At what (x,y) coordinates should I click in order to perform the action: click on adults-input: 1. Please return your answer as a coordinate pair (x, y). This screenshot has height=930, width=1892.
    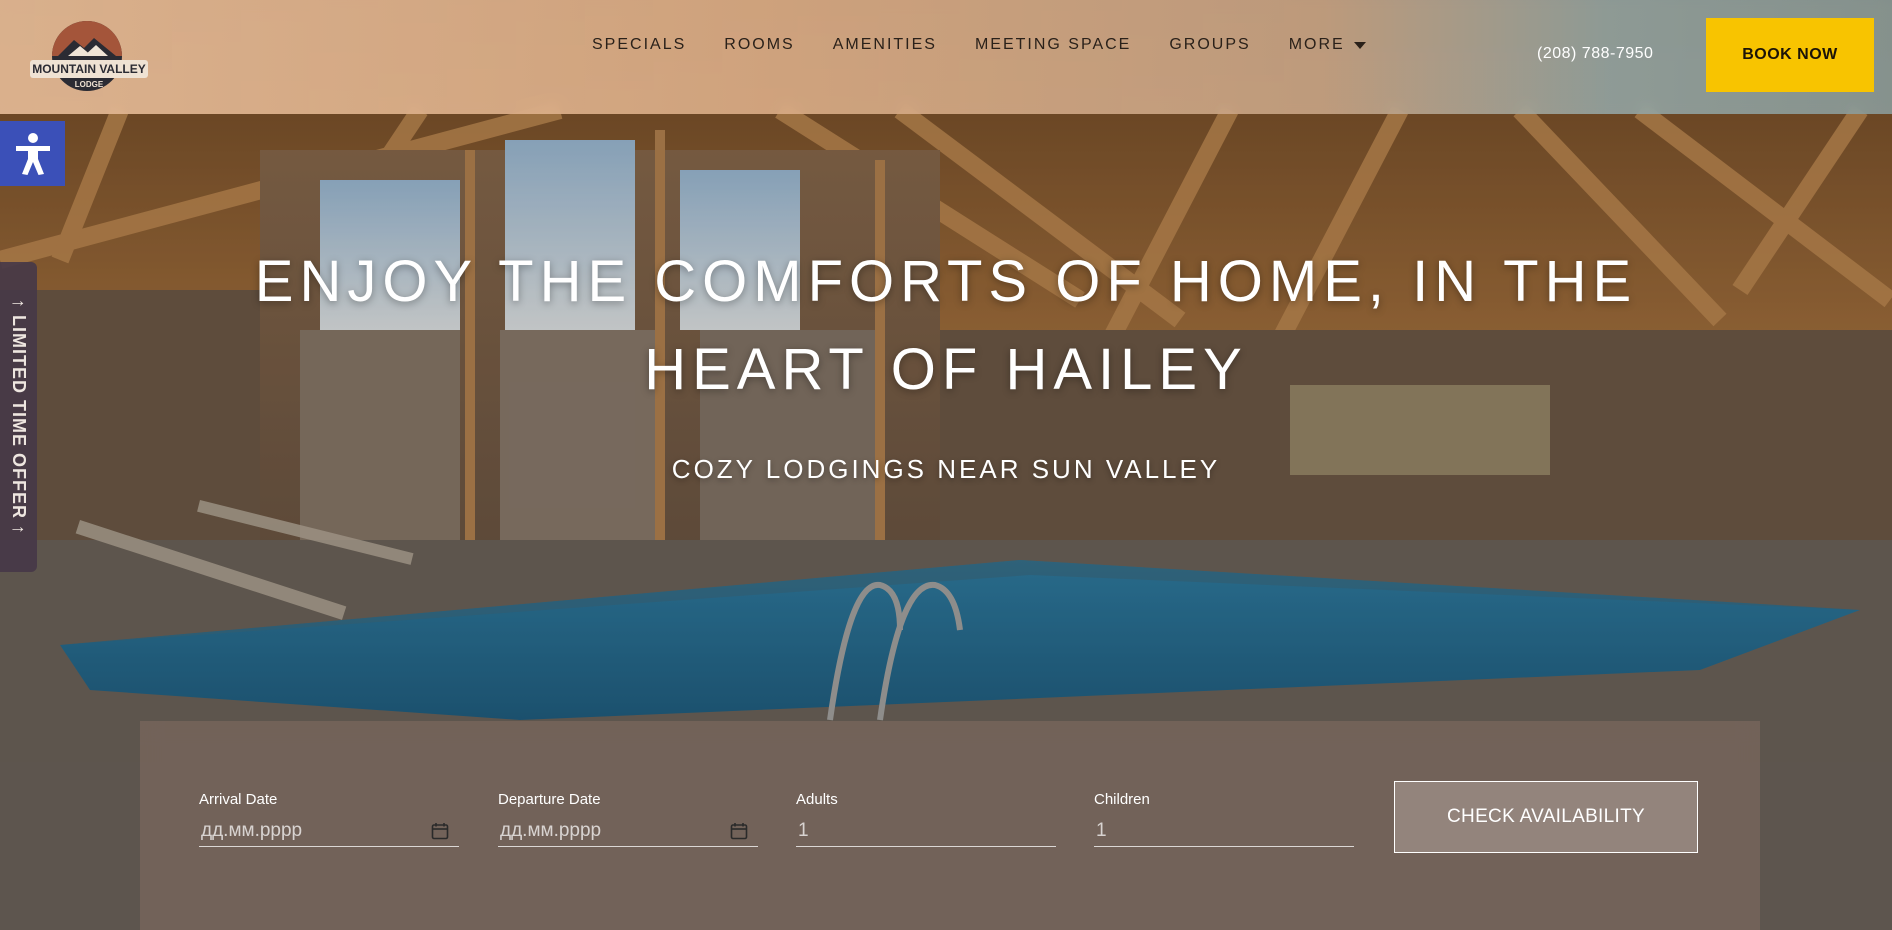
    Looking at the image, I should click on (926, 831).